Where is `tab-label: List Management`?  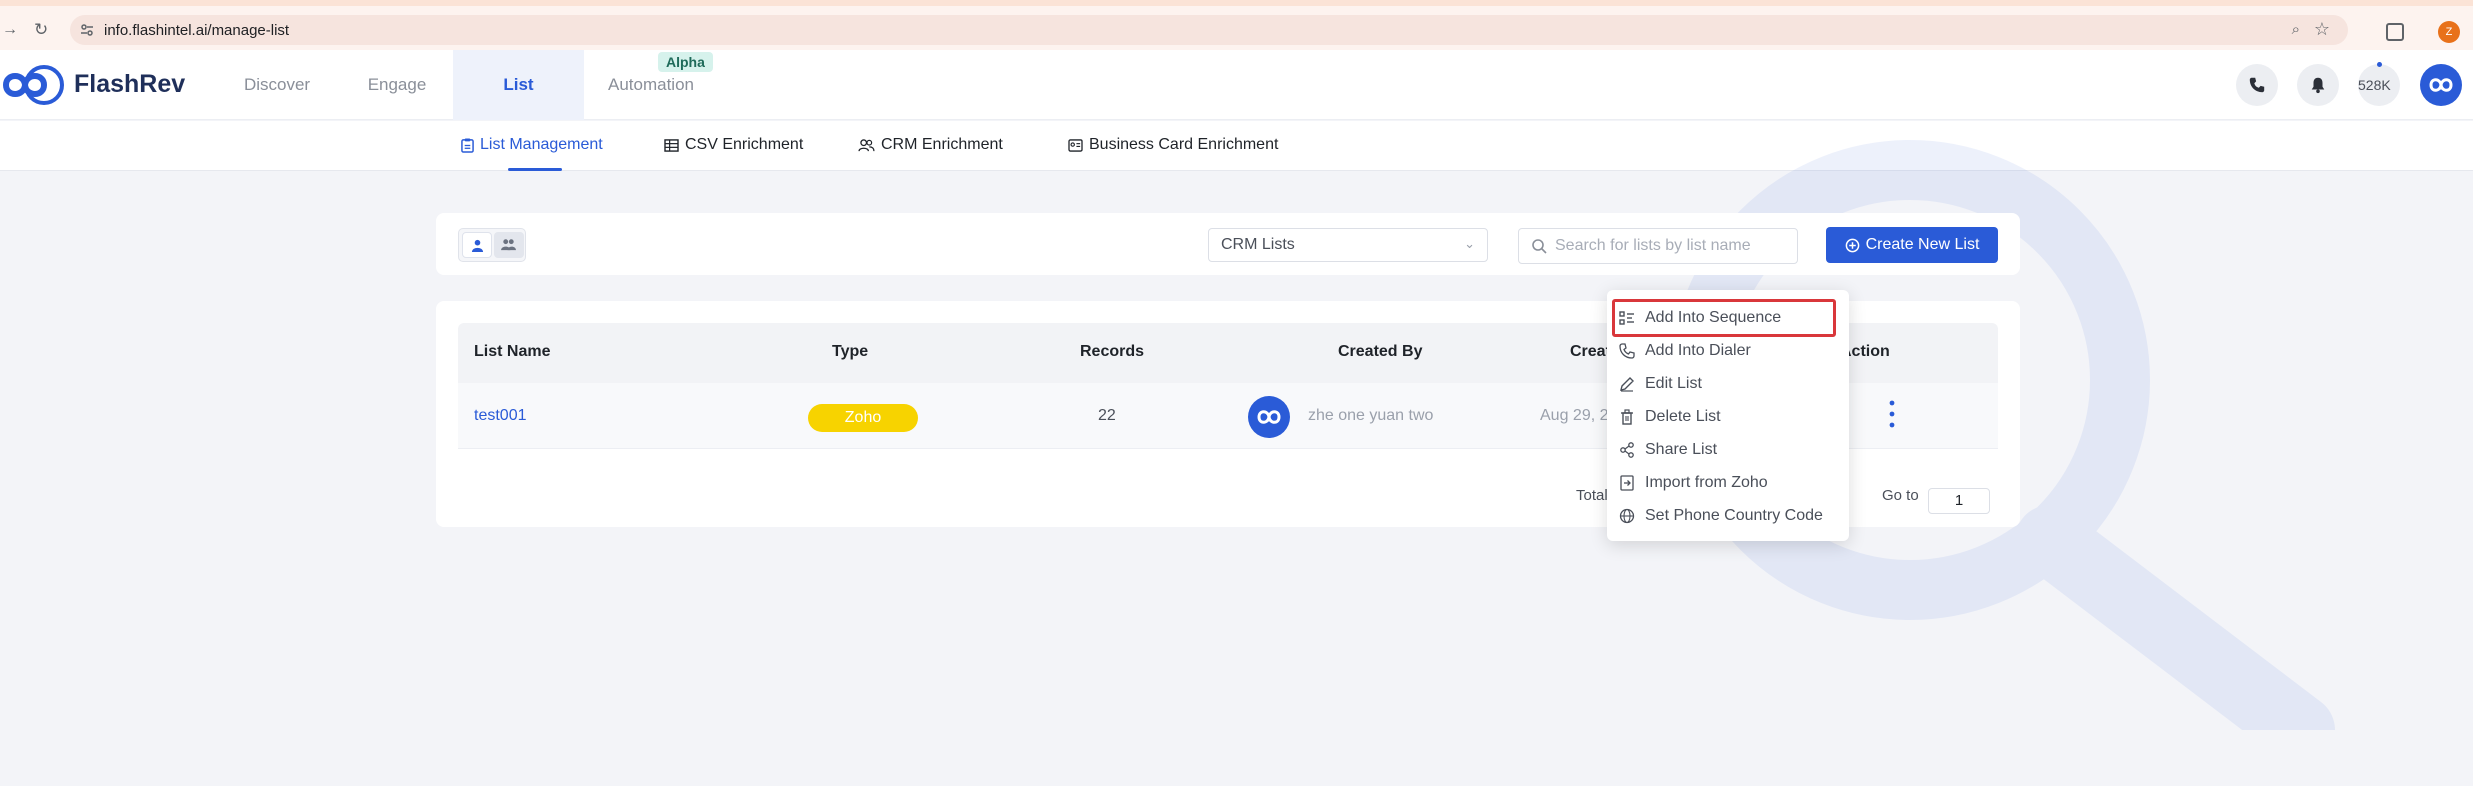 tab-label: List Management is located at coordinates (541, 144).